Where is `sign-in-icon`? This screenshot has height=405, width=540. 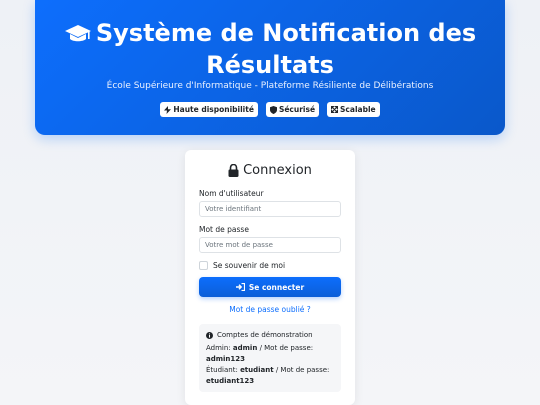 sign-in-icon is located at coordinates (240, 287).